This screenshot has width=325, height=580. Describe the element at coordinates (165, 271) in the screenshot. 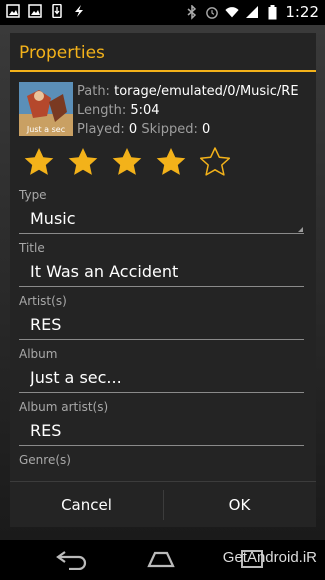

I see `field-input: It Was an Accident` at that location.